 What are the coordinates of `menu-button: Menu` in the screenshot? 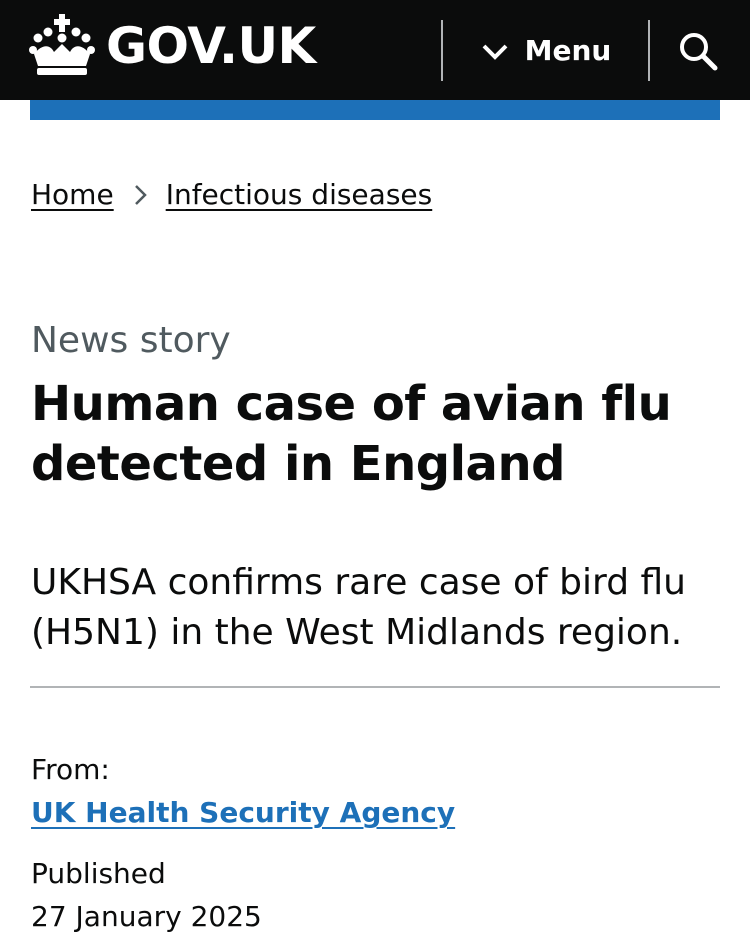 It's located at (546, 50).